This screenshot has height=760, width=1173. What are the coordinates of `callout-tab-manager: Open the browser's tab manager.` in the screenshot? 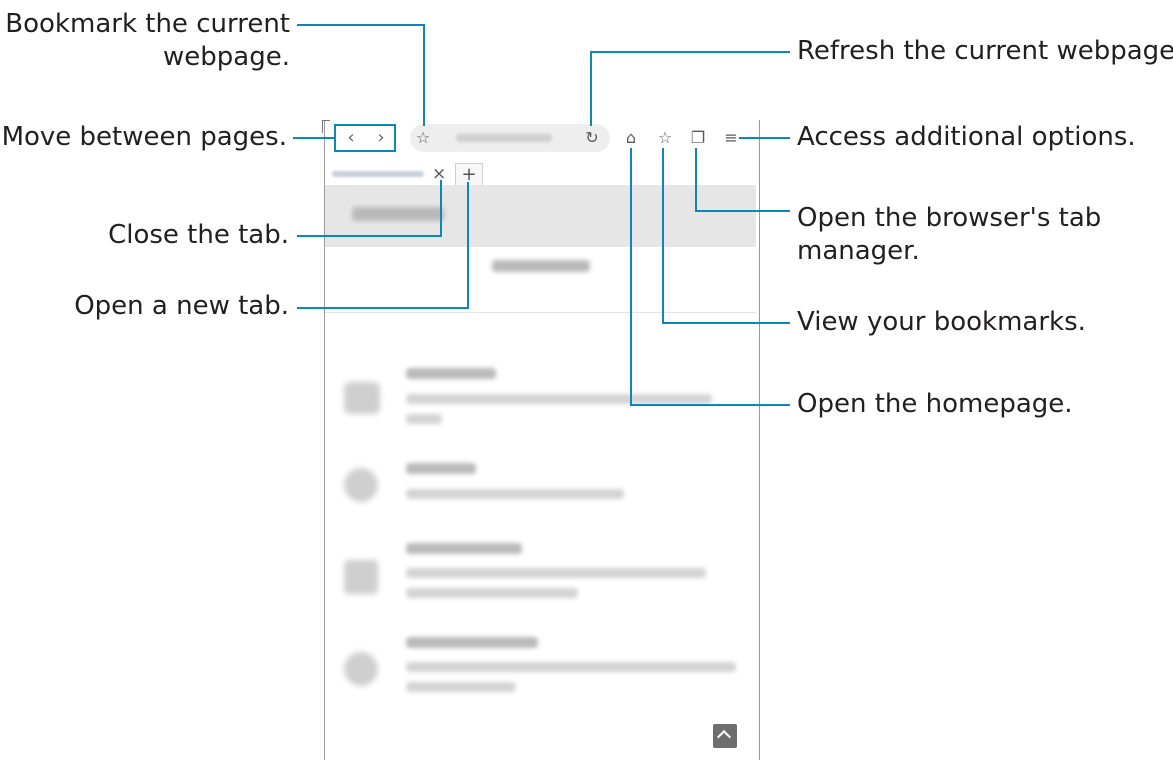 It's located at (949, 235).